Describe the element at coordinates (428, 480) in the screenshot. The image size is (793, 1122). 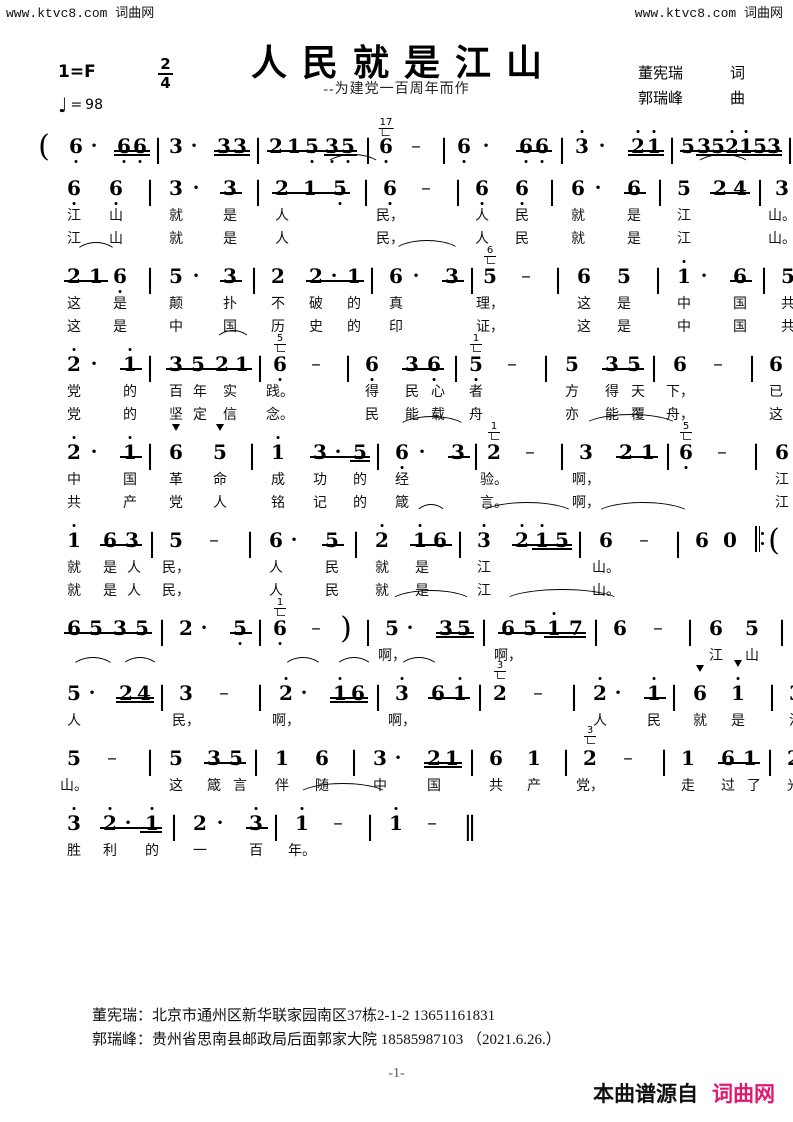
I see `lyrics-verse-1: 中国革命成功的经验。啊，江山` at that location.